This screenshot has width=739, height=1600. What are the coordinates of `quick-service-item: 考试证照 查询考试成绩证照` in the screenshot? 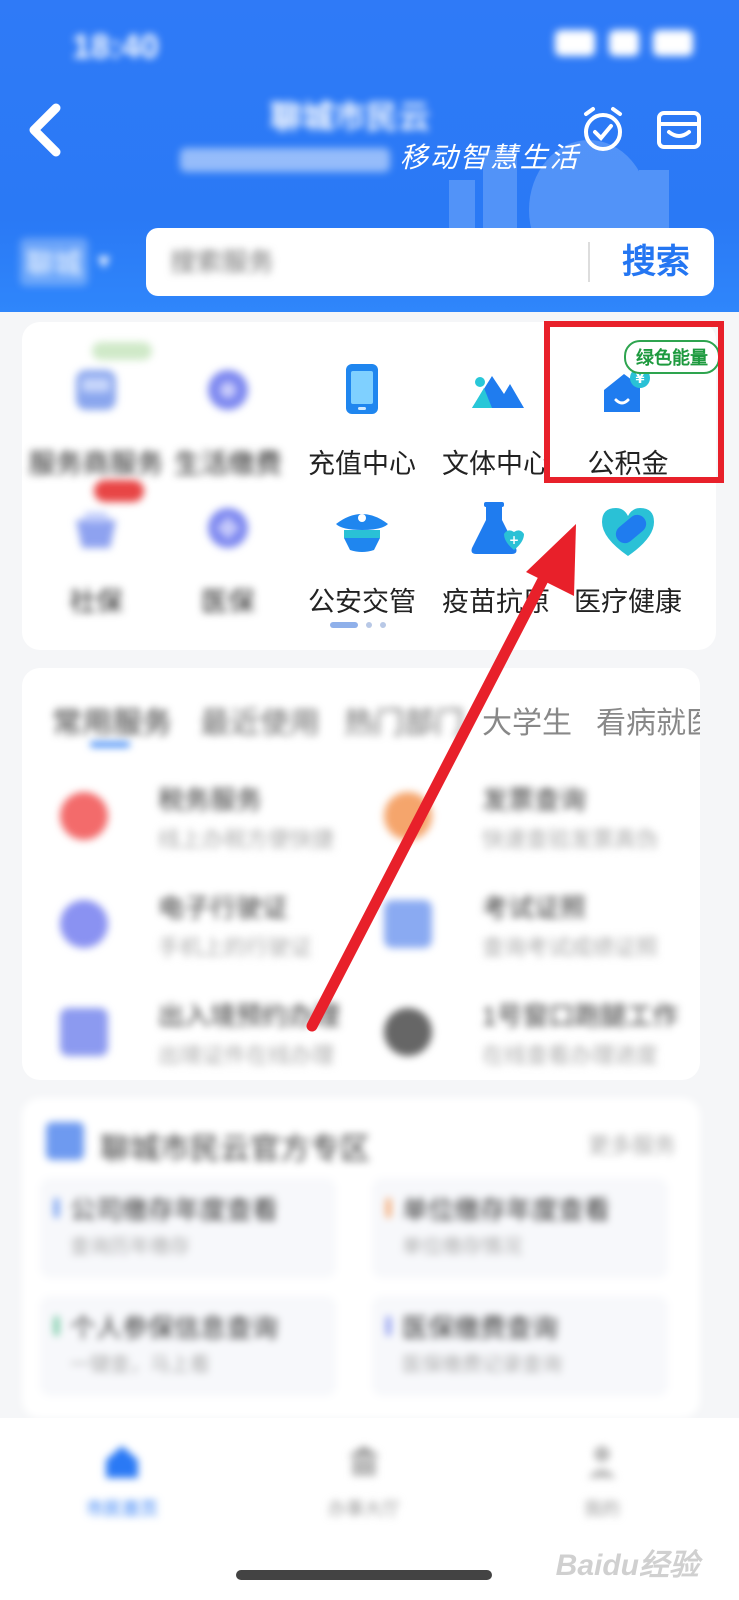 It's located at (519, 930).